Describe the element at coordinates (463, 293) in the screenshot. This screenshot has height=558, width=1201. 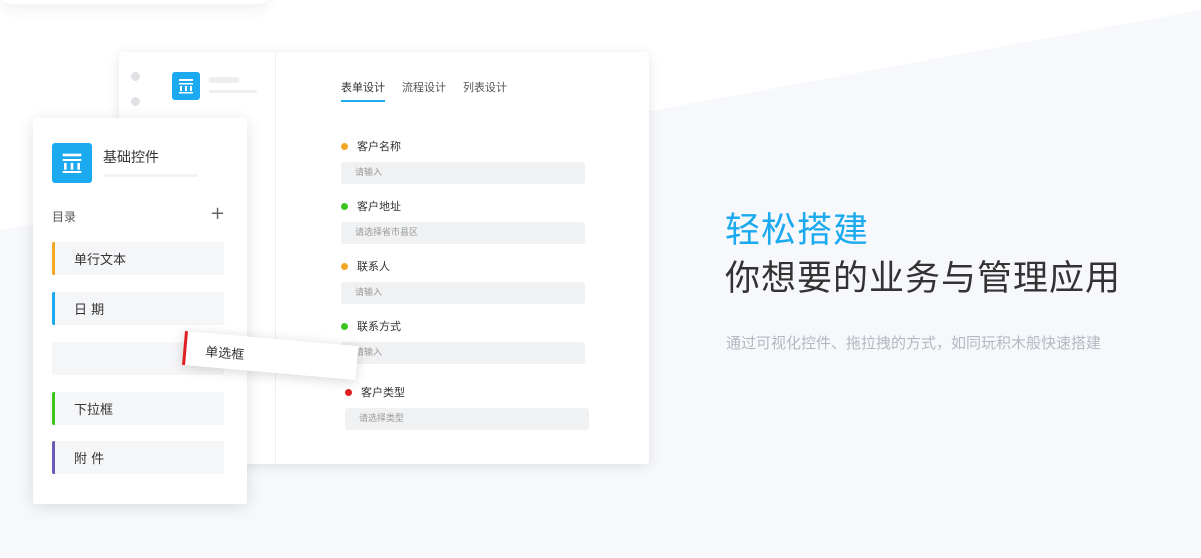
I see `contact-input: 请输入` at that location.